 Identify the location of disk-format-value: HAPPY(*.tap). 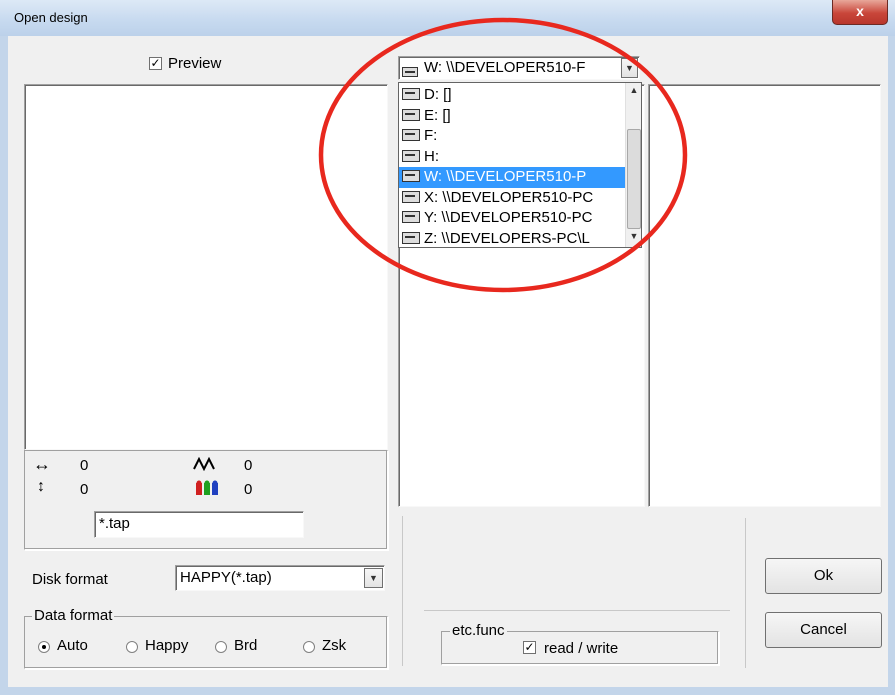
(226, 577).